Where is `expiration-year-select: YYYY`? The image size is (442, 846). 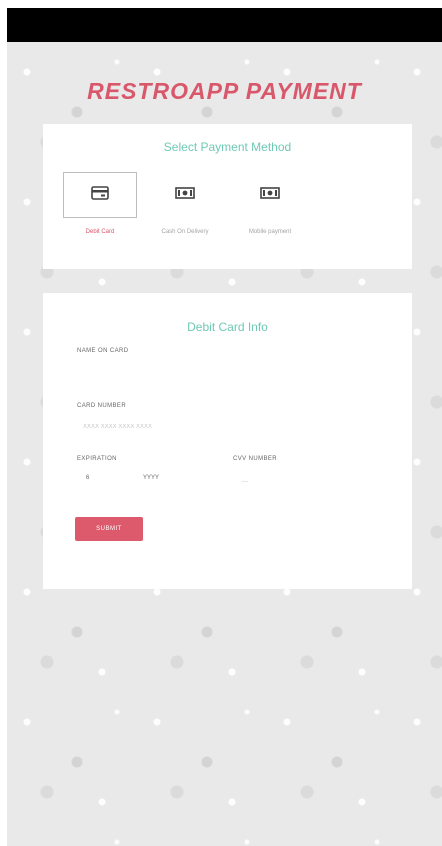 expiration-year-select: YYYY is located at coordinates (163, 482).